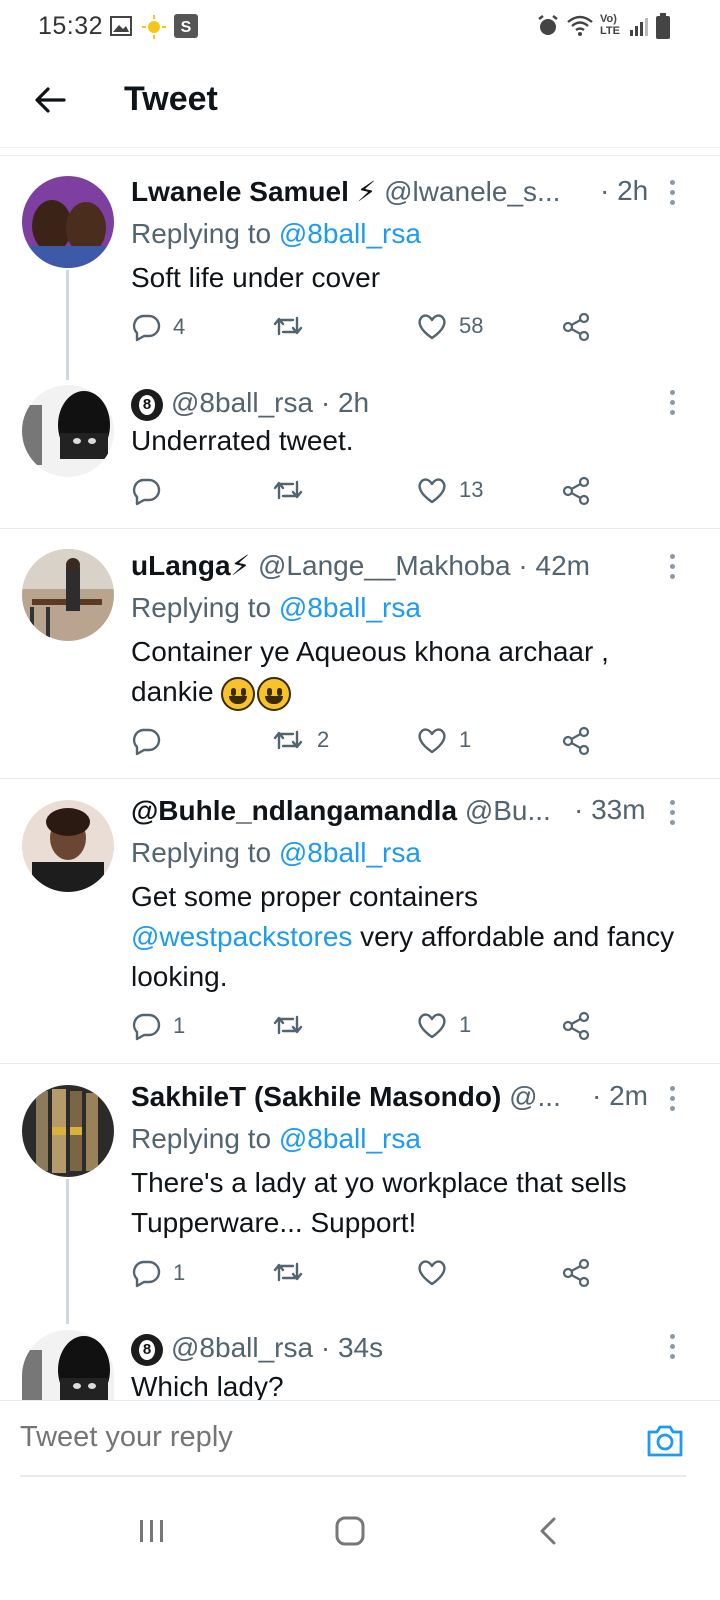 The image size is (720, 1600). What do you see at coordinates (71, 26) in the screenshot?
I see `status-time: 15:32` at bounding box center [71, 26].